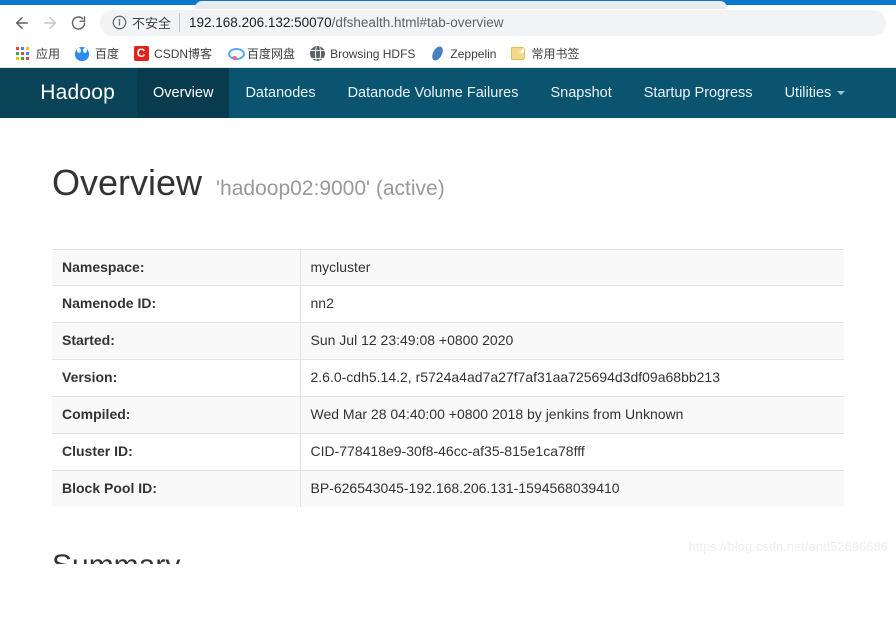  I want to click on nav-tab-label: Datanode Volume Failures, so click(433, 93).